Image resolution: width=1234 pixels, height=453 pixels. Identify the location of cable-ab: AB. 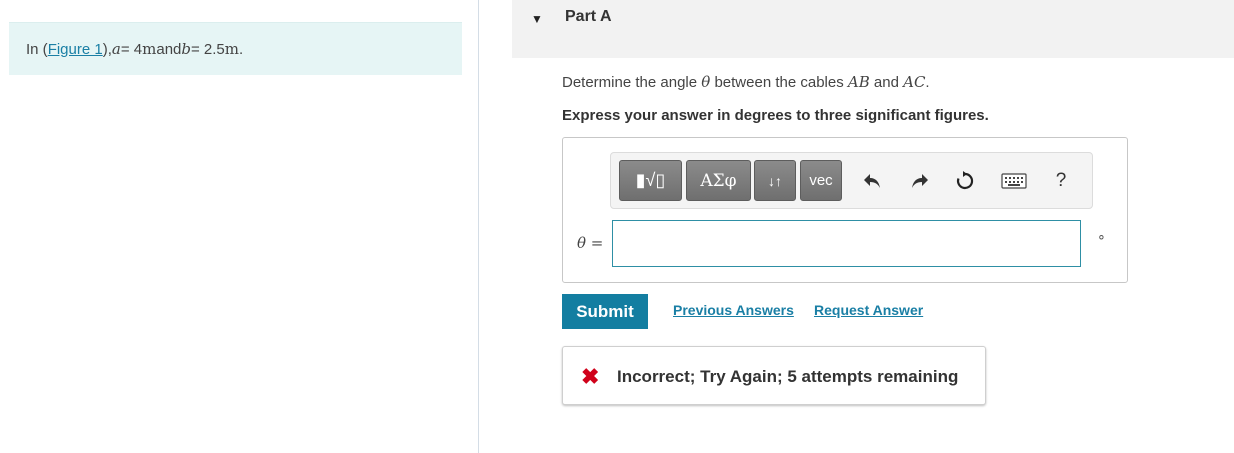
(858, 82).